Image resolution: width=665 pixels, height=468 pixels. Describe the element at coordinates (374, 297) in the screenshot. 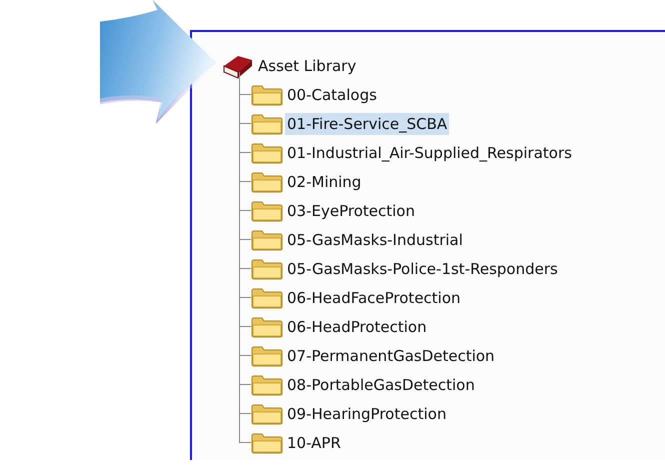

I see `tree-item: 06-HeadFaceProtection` at that location.